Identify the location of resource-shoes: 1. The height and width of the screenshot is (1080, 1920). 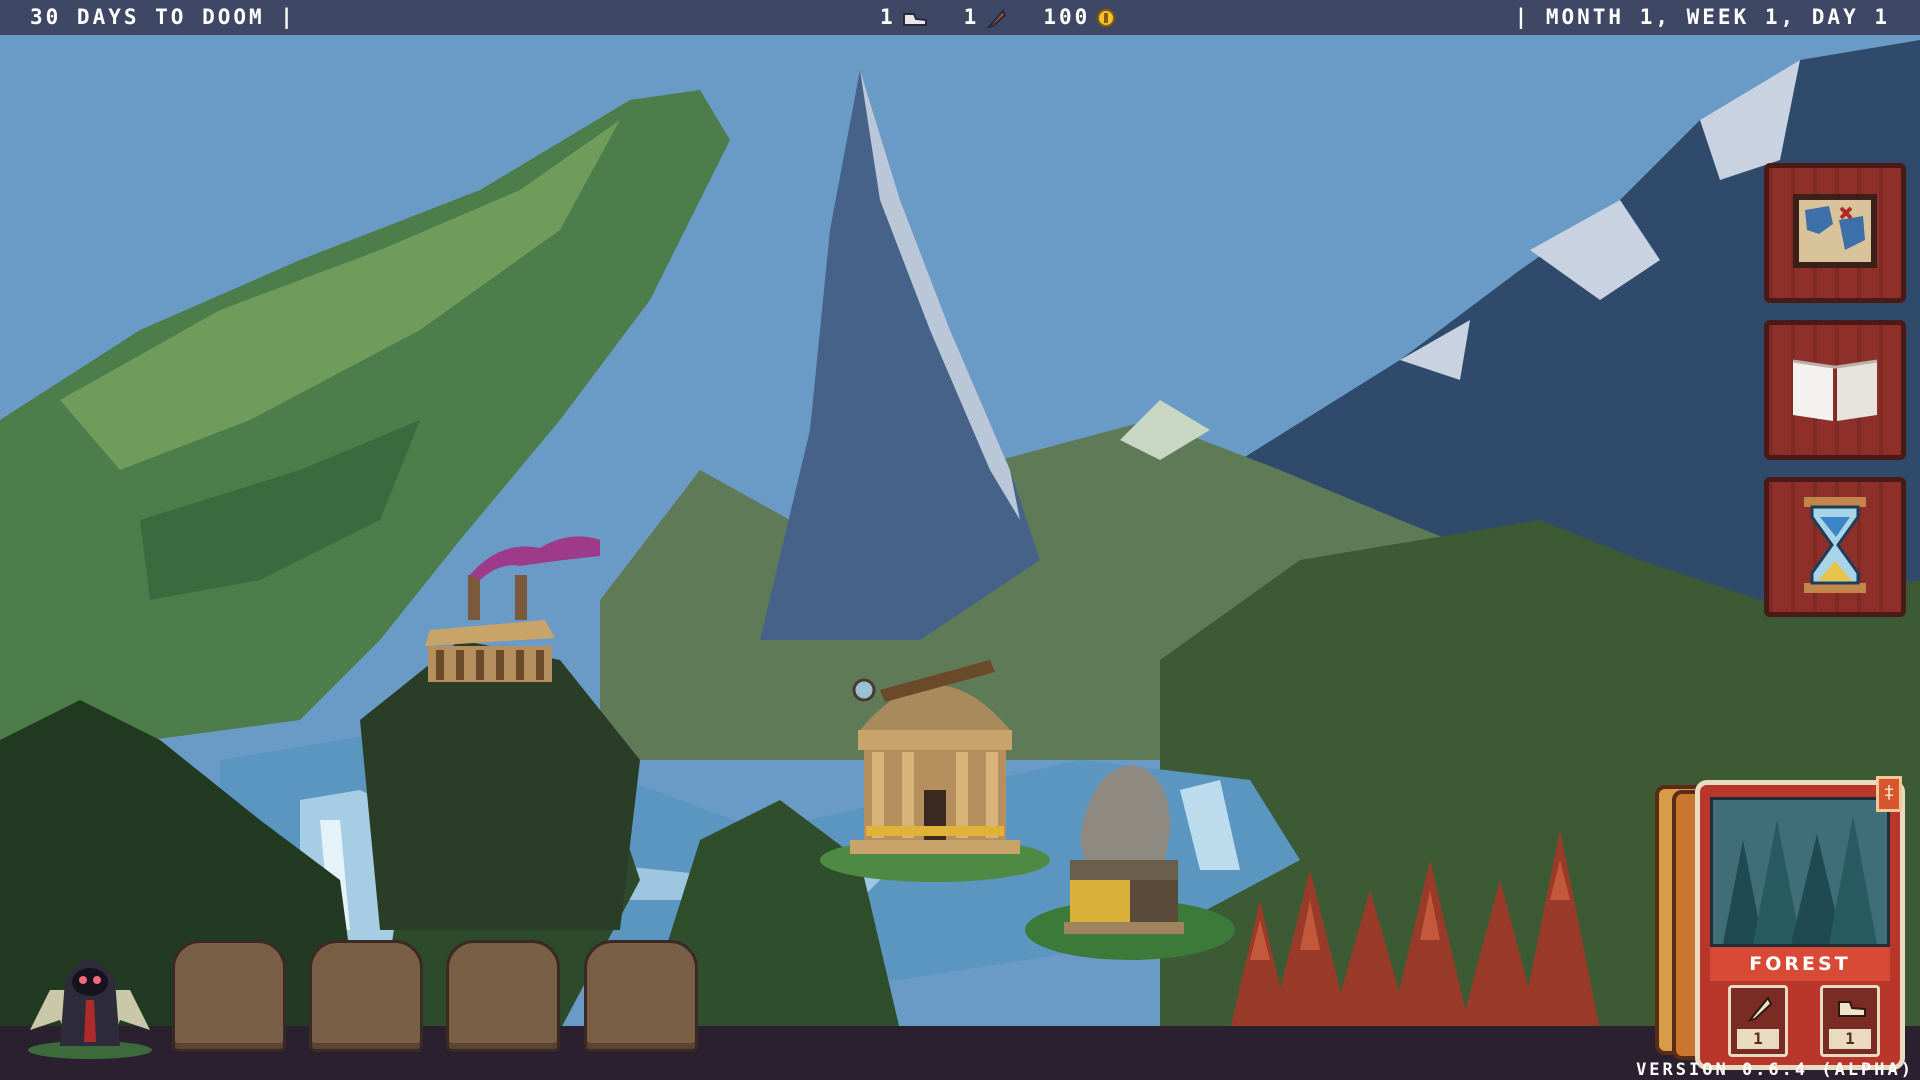
(904, 17).